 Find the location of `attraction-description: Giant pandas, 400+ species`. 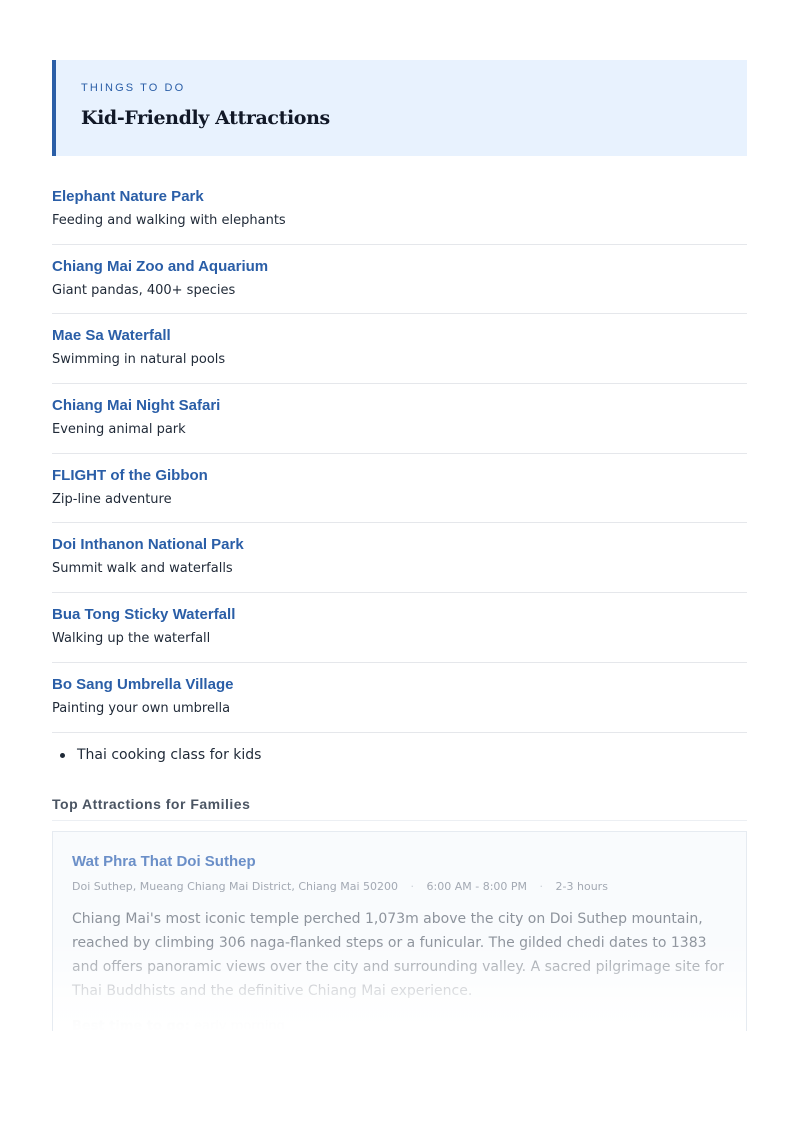

attraction-description: Giant pandas, 400+ species is located at coordinates (144, 290).